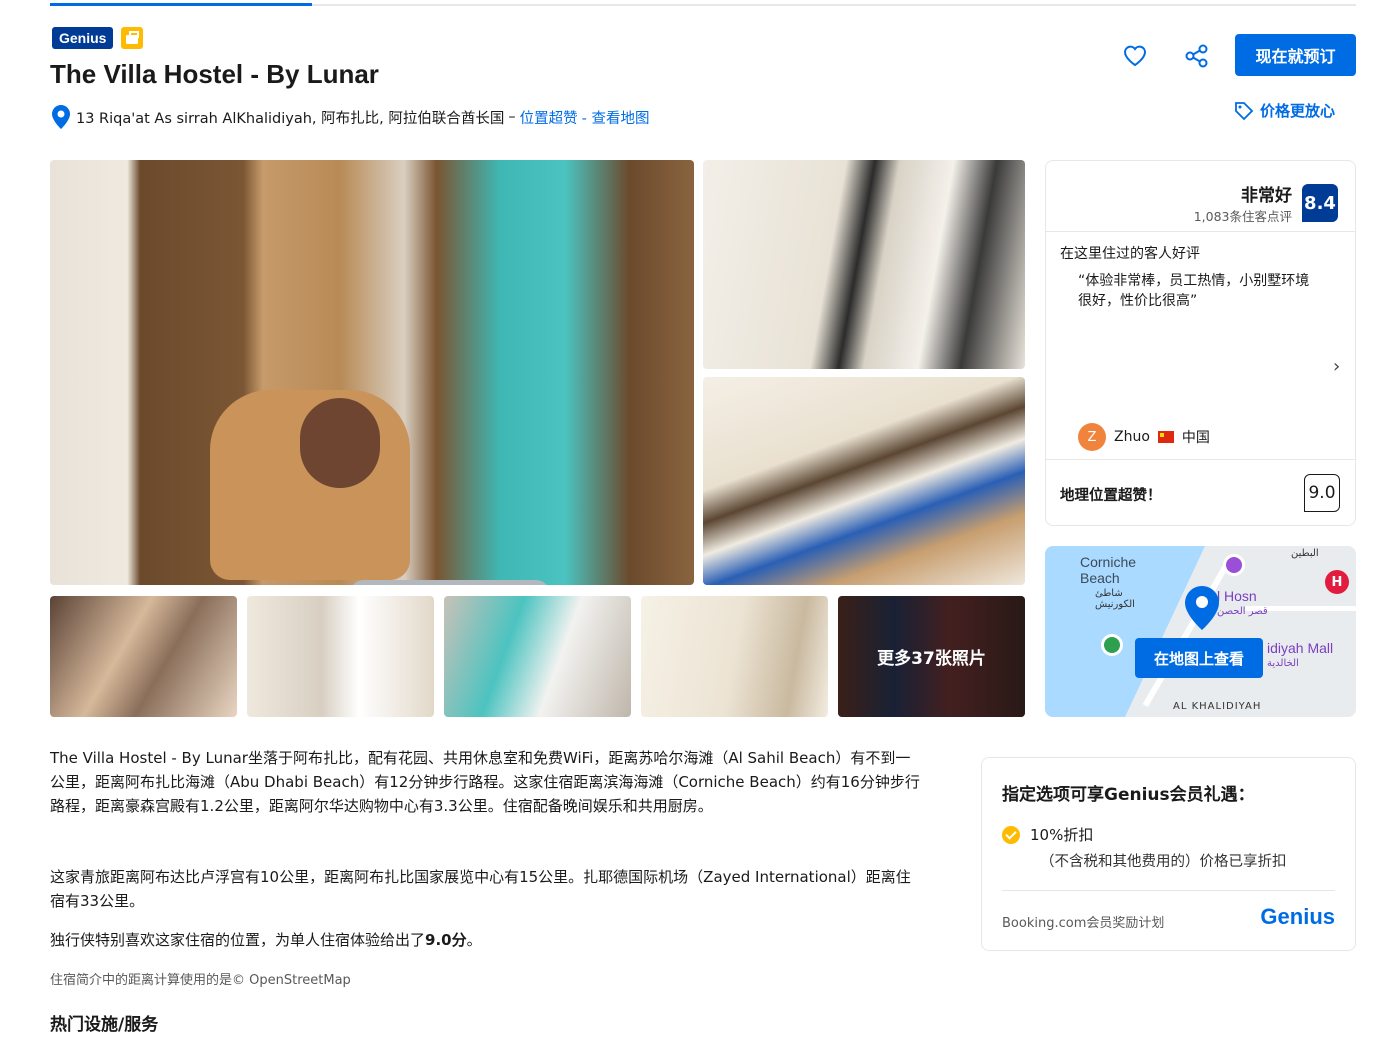 The width and height of the screenshot is (1388, 1039). What do you see at coordinates (616, 117) in the screenshot?
I see `show-map-link: - 查看地图` at bounding box center [616, 117].